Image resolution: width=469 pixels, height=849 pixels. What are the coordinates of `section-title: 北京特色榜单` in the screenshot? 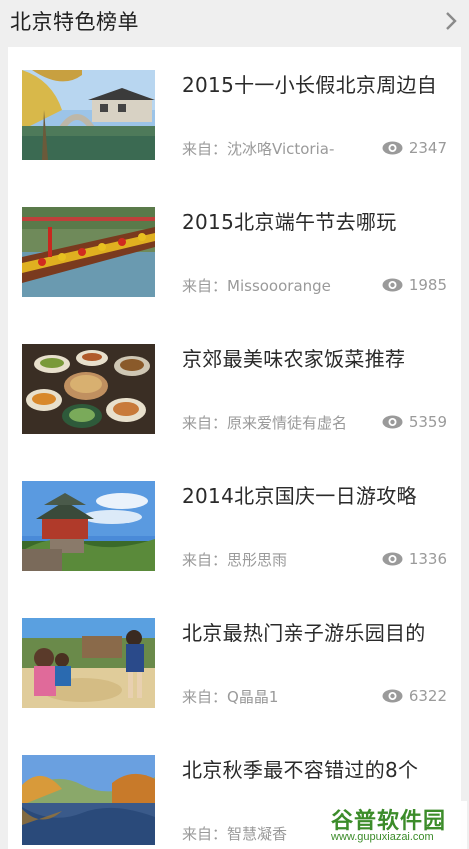 It's located at (74, 22).